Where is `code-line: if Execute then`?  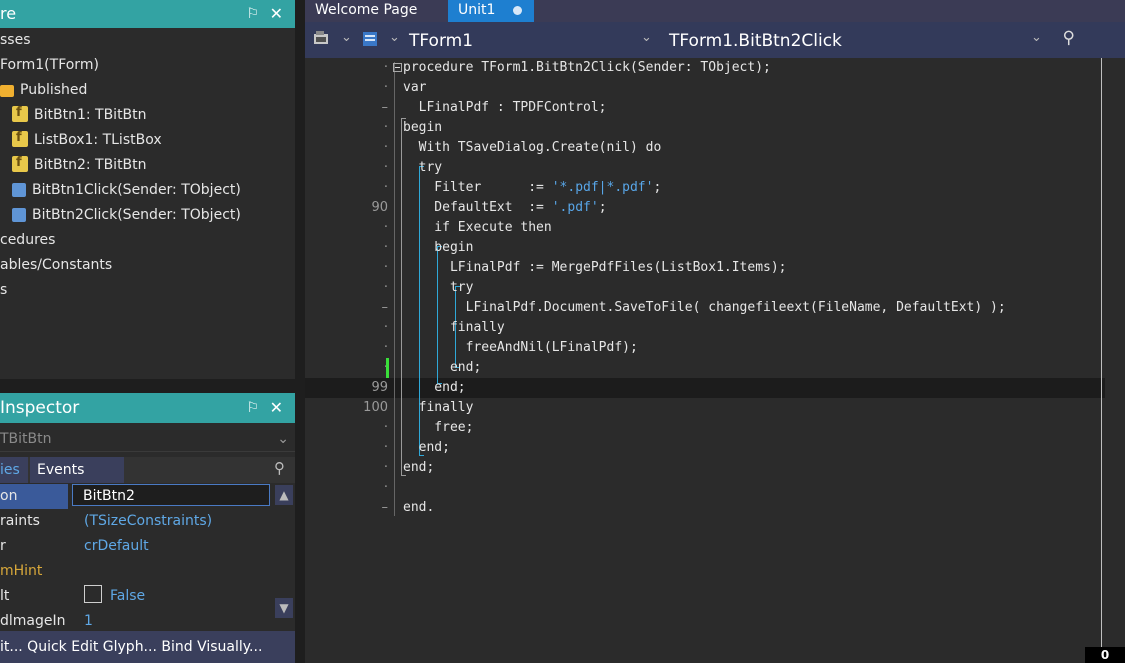 code-line: if Execute then is located at coordinates (477, 228).